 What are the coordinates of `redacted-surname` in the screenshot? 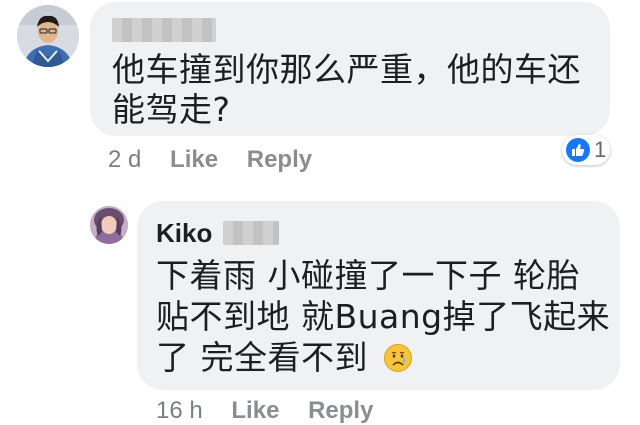 It's located at (251, 233).